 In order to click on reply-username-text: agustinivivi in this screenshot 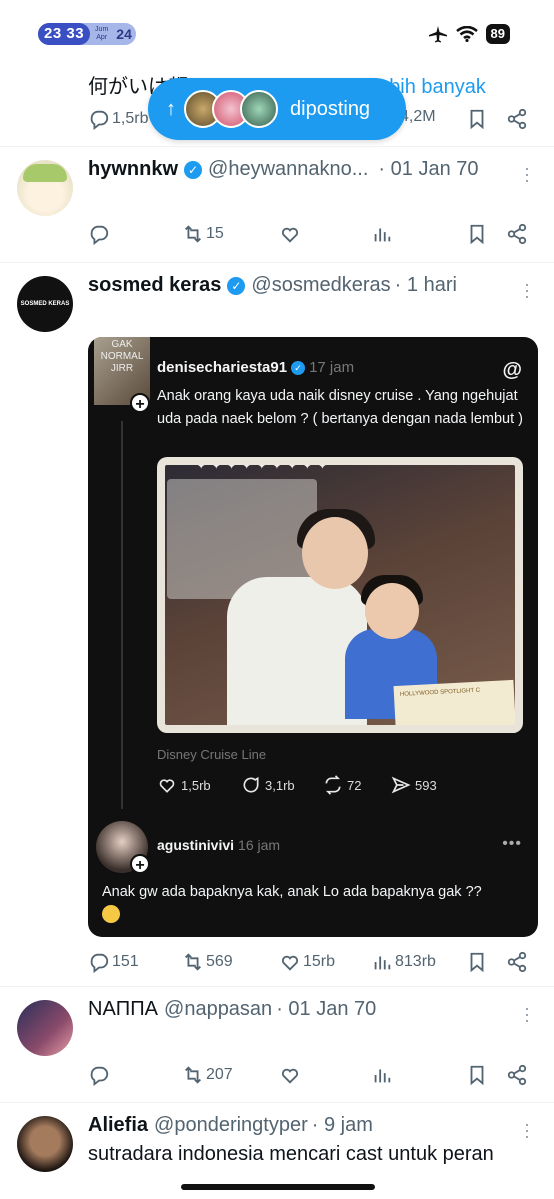, I will do `click(196, 845)`.